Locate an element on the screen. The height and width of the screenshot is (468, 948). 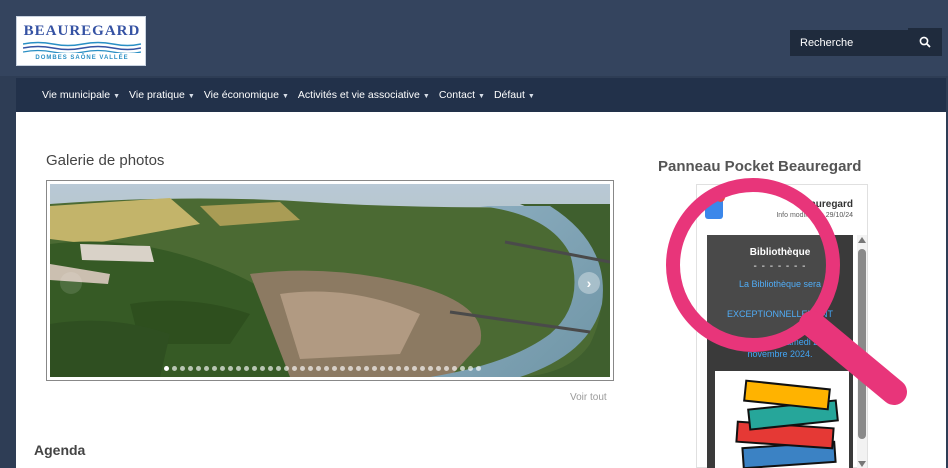
prev-slide-button is located at coordinates (71, 283).